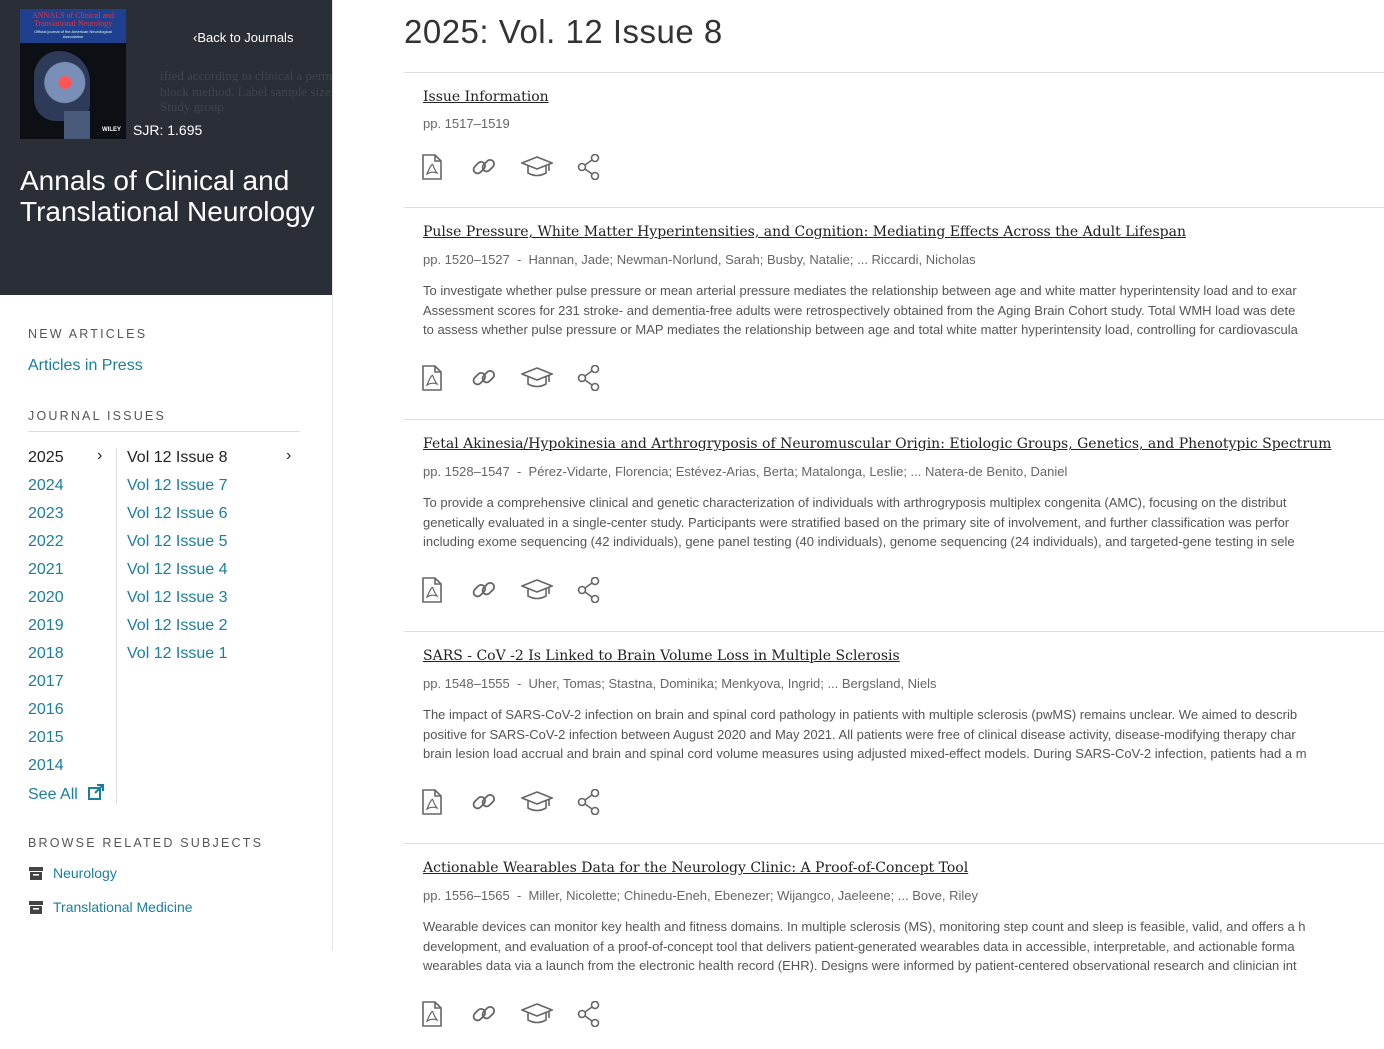 The height and width of the screenshot is (1049, 1384). I want to click on subject-link-translational-medicine: Translational Medicine, so click(110, 907).